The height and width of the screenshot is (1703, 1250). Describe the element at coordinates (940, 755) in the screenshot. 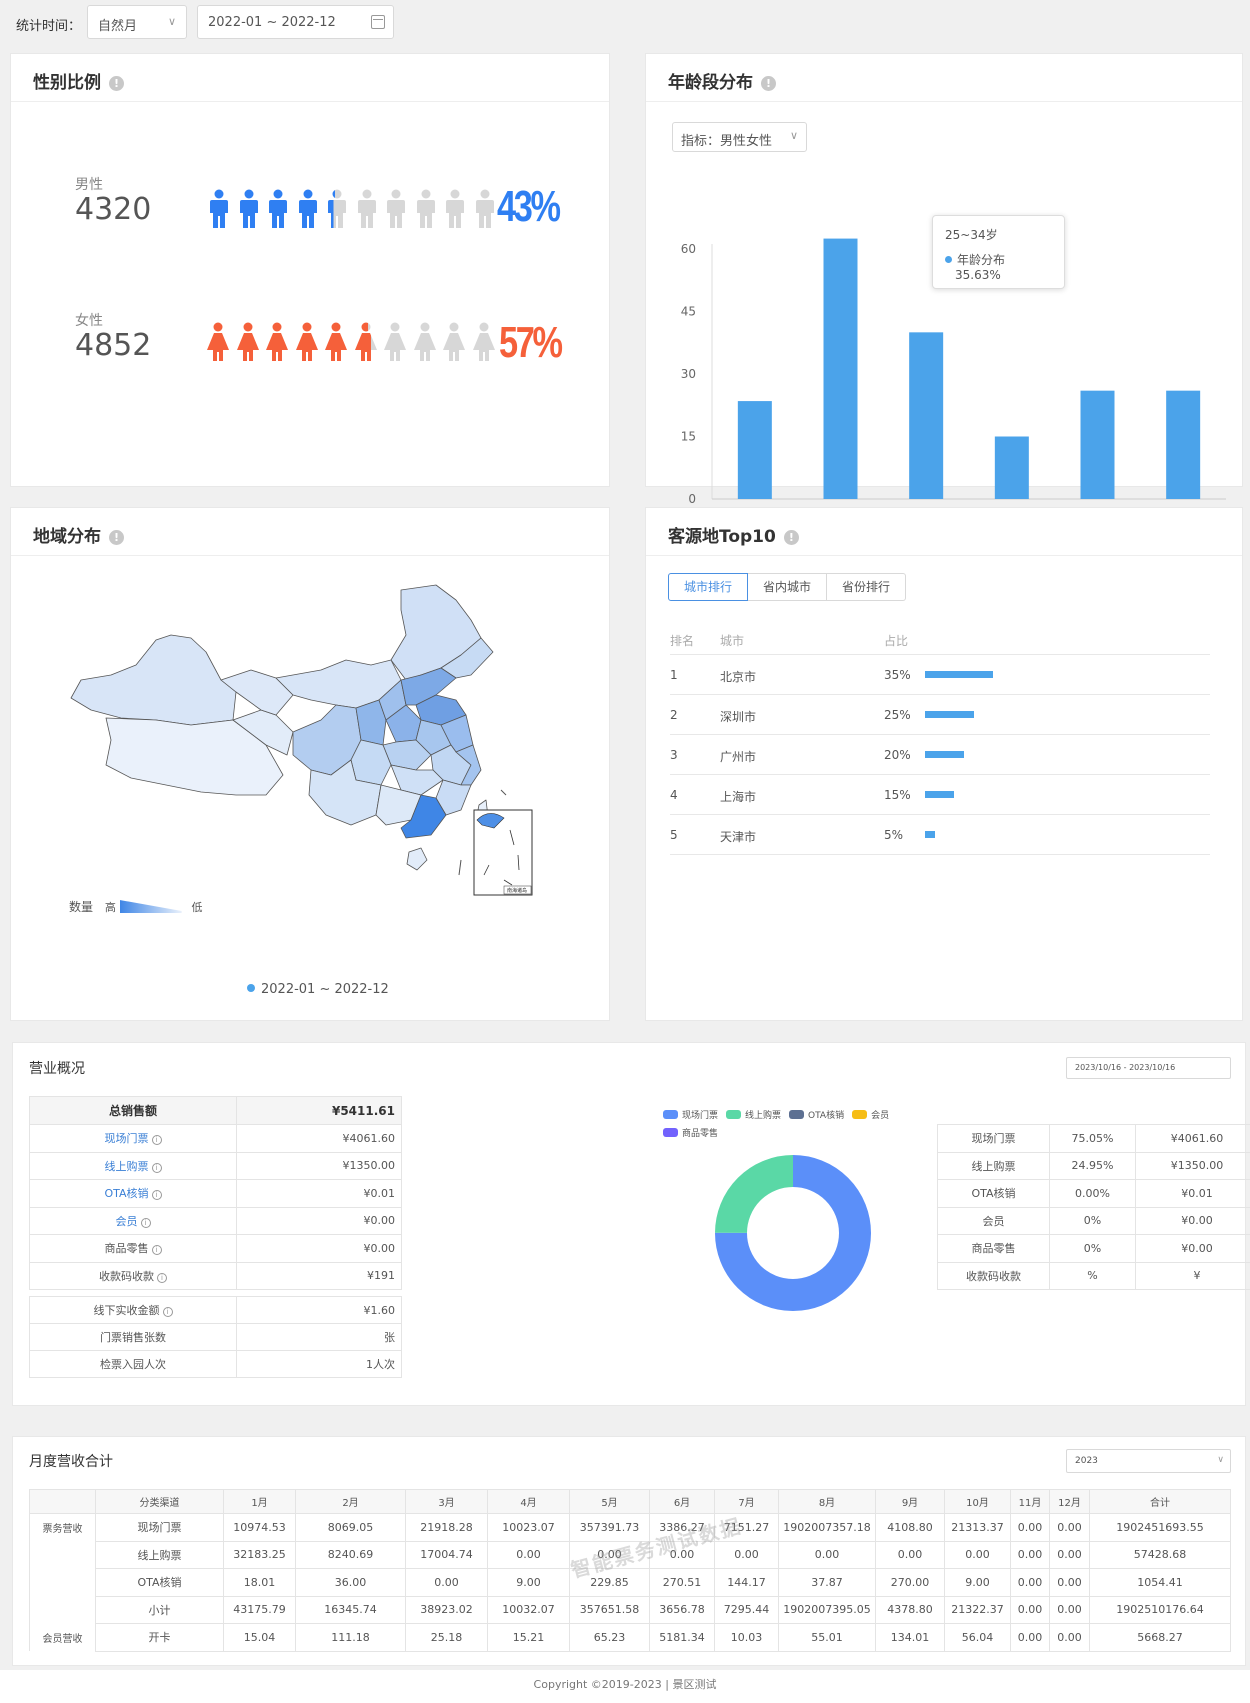

I see `top10-row: 3 广州市 20%` at that location.